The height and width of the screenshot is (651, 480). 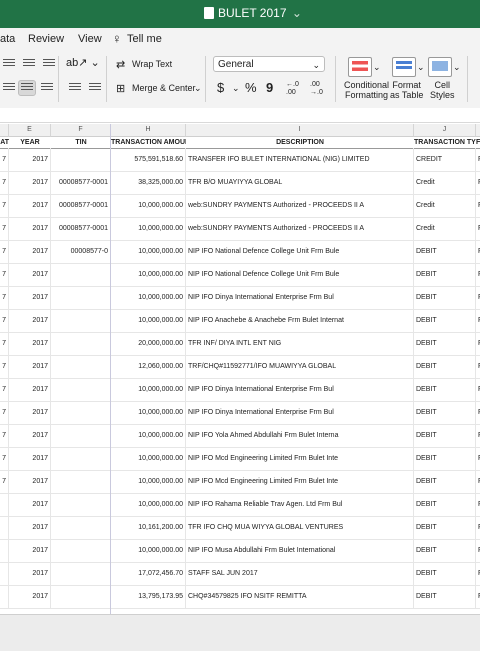 I want to click on cell-styles-button: Cell Styles, so click(x=442, y=90).